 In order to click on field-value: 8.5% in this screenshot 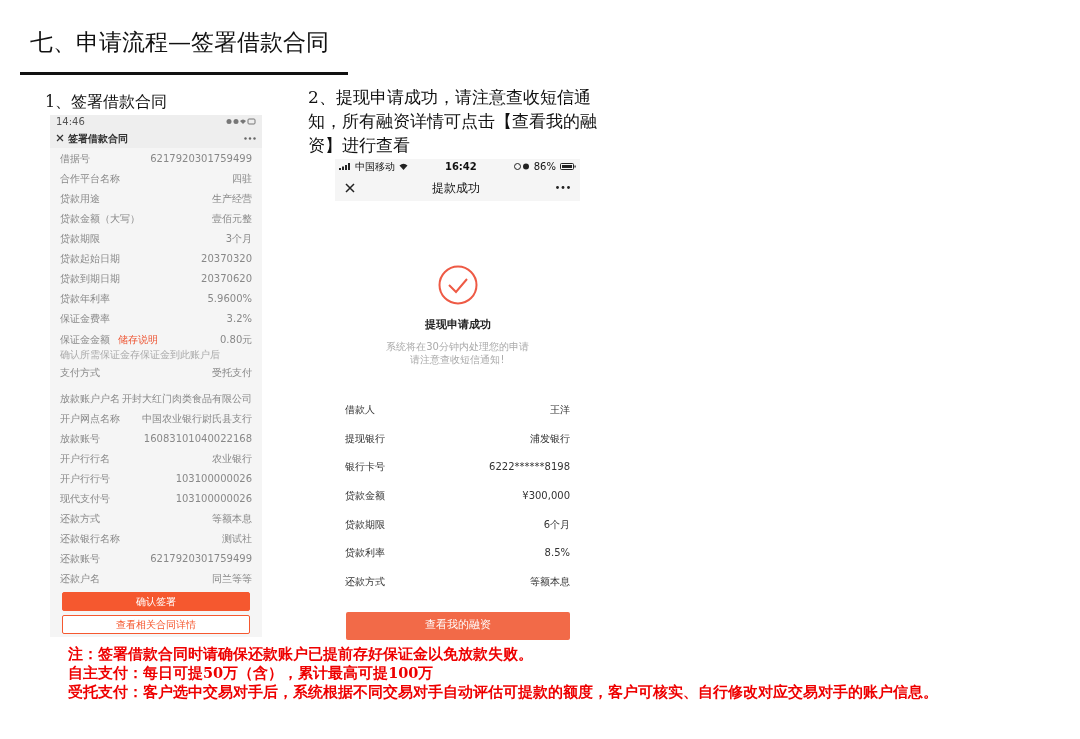, I will do `click(557, 553)`.